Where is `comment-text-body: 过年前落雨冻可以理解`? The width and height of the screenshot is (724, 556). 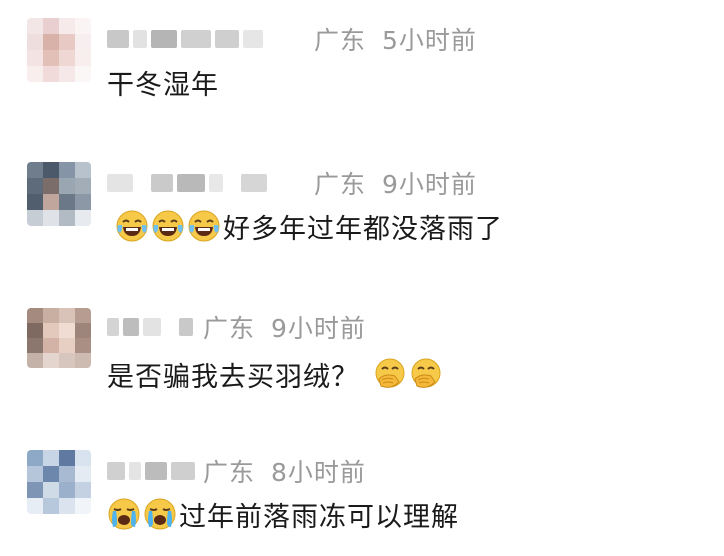 comment-text-body: 过年前落雨冻可以理解 is located at coordinates (319, 517).